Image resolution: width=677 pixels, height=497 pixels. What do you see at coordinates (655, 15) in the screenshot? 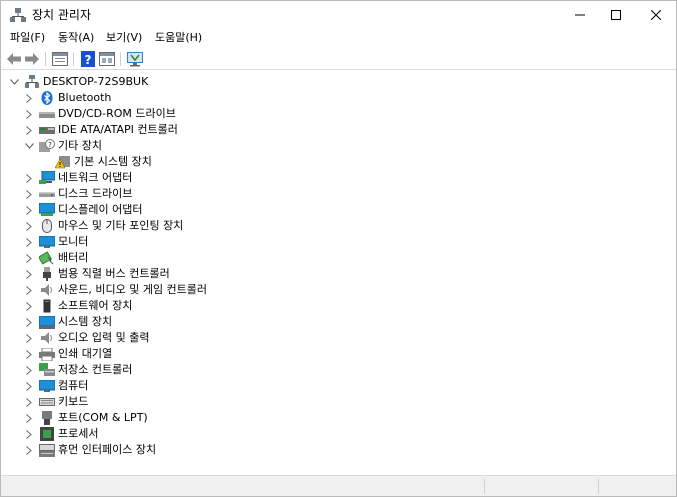
I see `close-button` at bounding box center [655, 15].